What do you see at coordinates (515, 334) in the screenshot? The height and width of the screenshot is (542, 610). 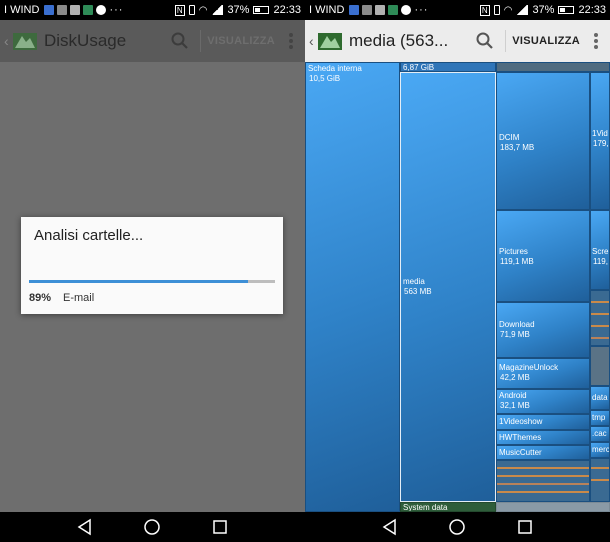 I see `tile-size: 71,9 MB` at bounding box center [515, 334].